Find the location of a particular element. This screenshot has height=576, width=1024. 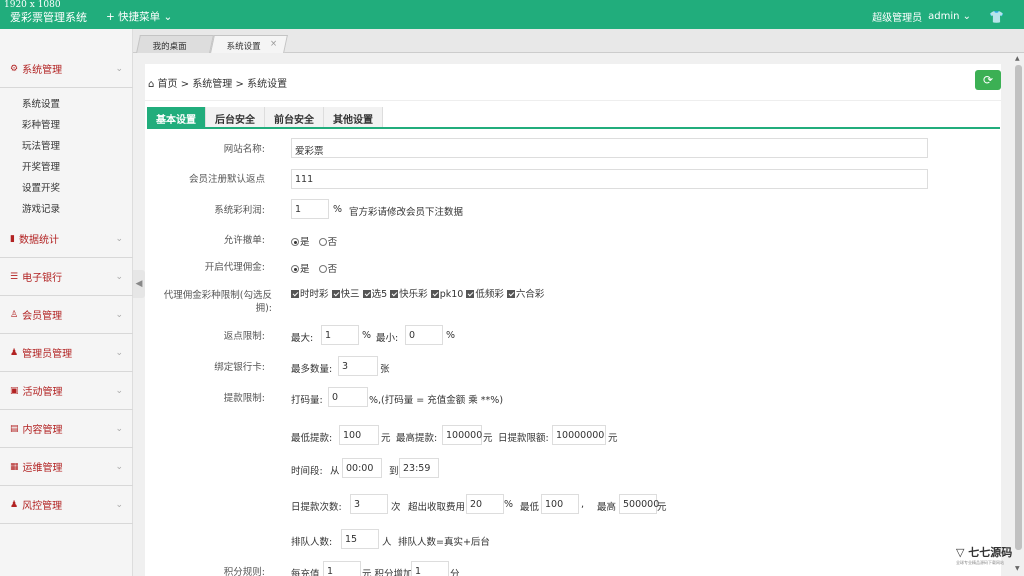

withdraw-min-input: 100 is located at coordinates (359, 435).